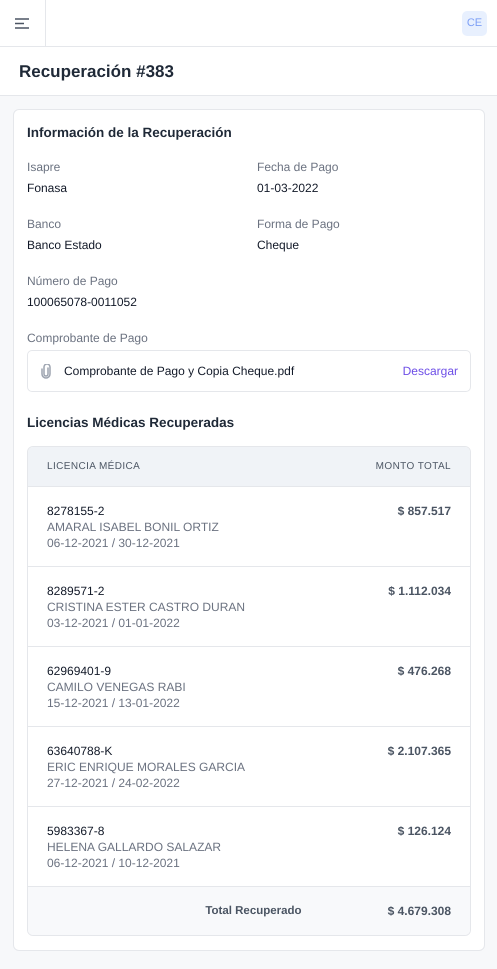 This screenshot has width=497, height=969. Describe the element at coordinates (75, 591) in the screenshot. I see `license-number: 8289571-2` at that location.